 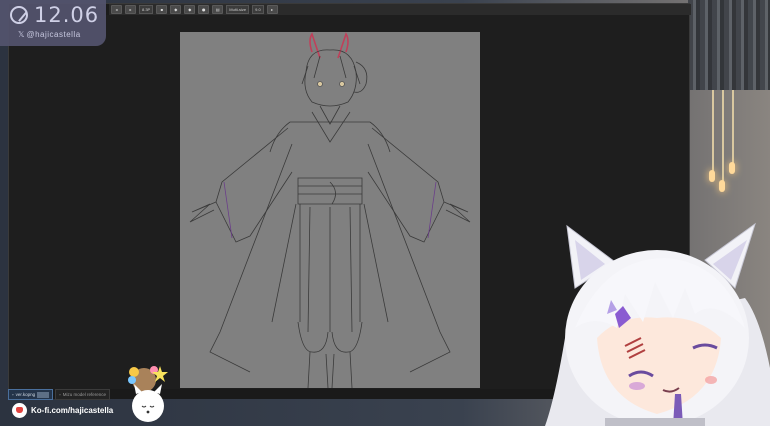 What do you see at coordinates (729, 45) in the screenshot?
I see `bookshelf` at bounding box center [729, 45].